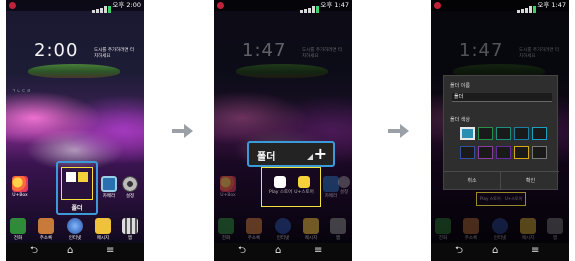  What do you see at coordinates (280, 182) in the screenshot?
I see `play-store-icon` at bounding box center [280, 182].